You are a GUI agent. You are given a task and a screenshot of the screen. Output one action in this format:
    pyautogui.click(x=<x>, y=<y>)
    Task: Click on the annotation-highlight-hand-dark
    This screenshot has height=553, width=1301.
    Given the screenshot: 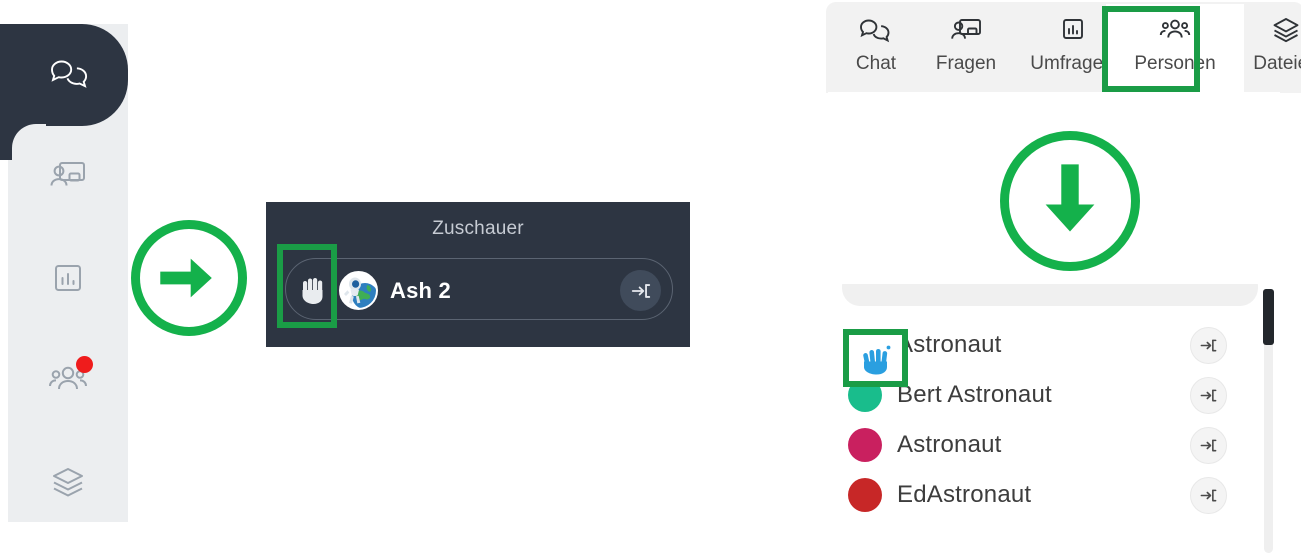 What is the action you would take?
    pyautogui.click(x=307, y=286)
    